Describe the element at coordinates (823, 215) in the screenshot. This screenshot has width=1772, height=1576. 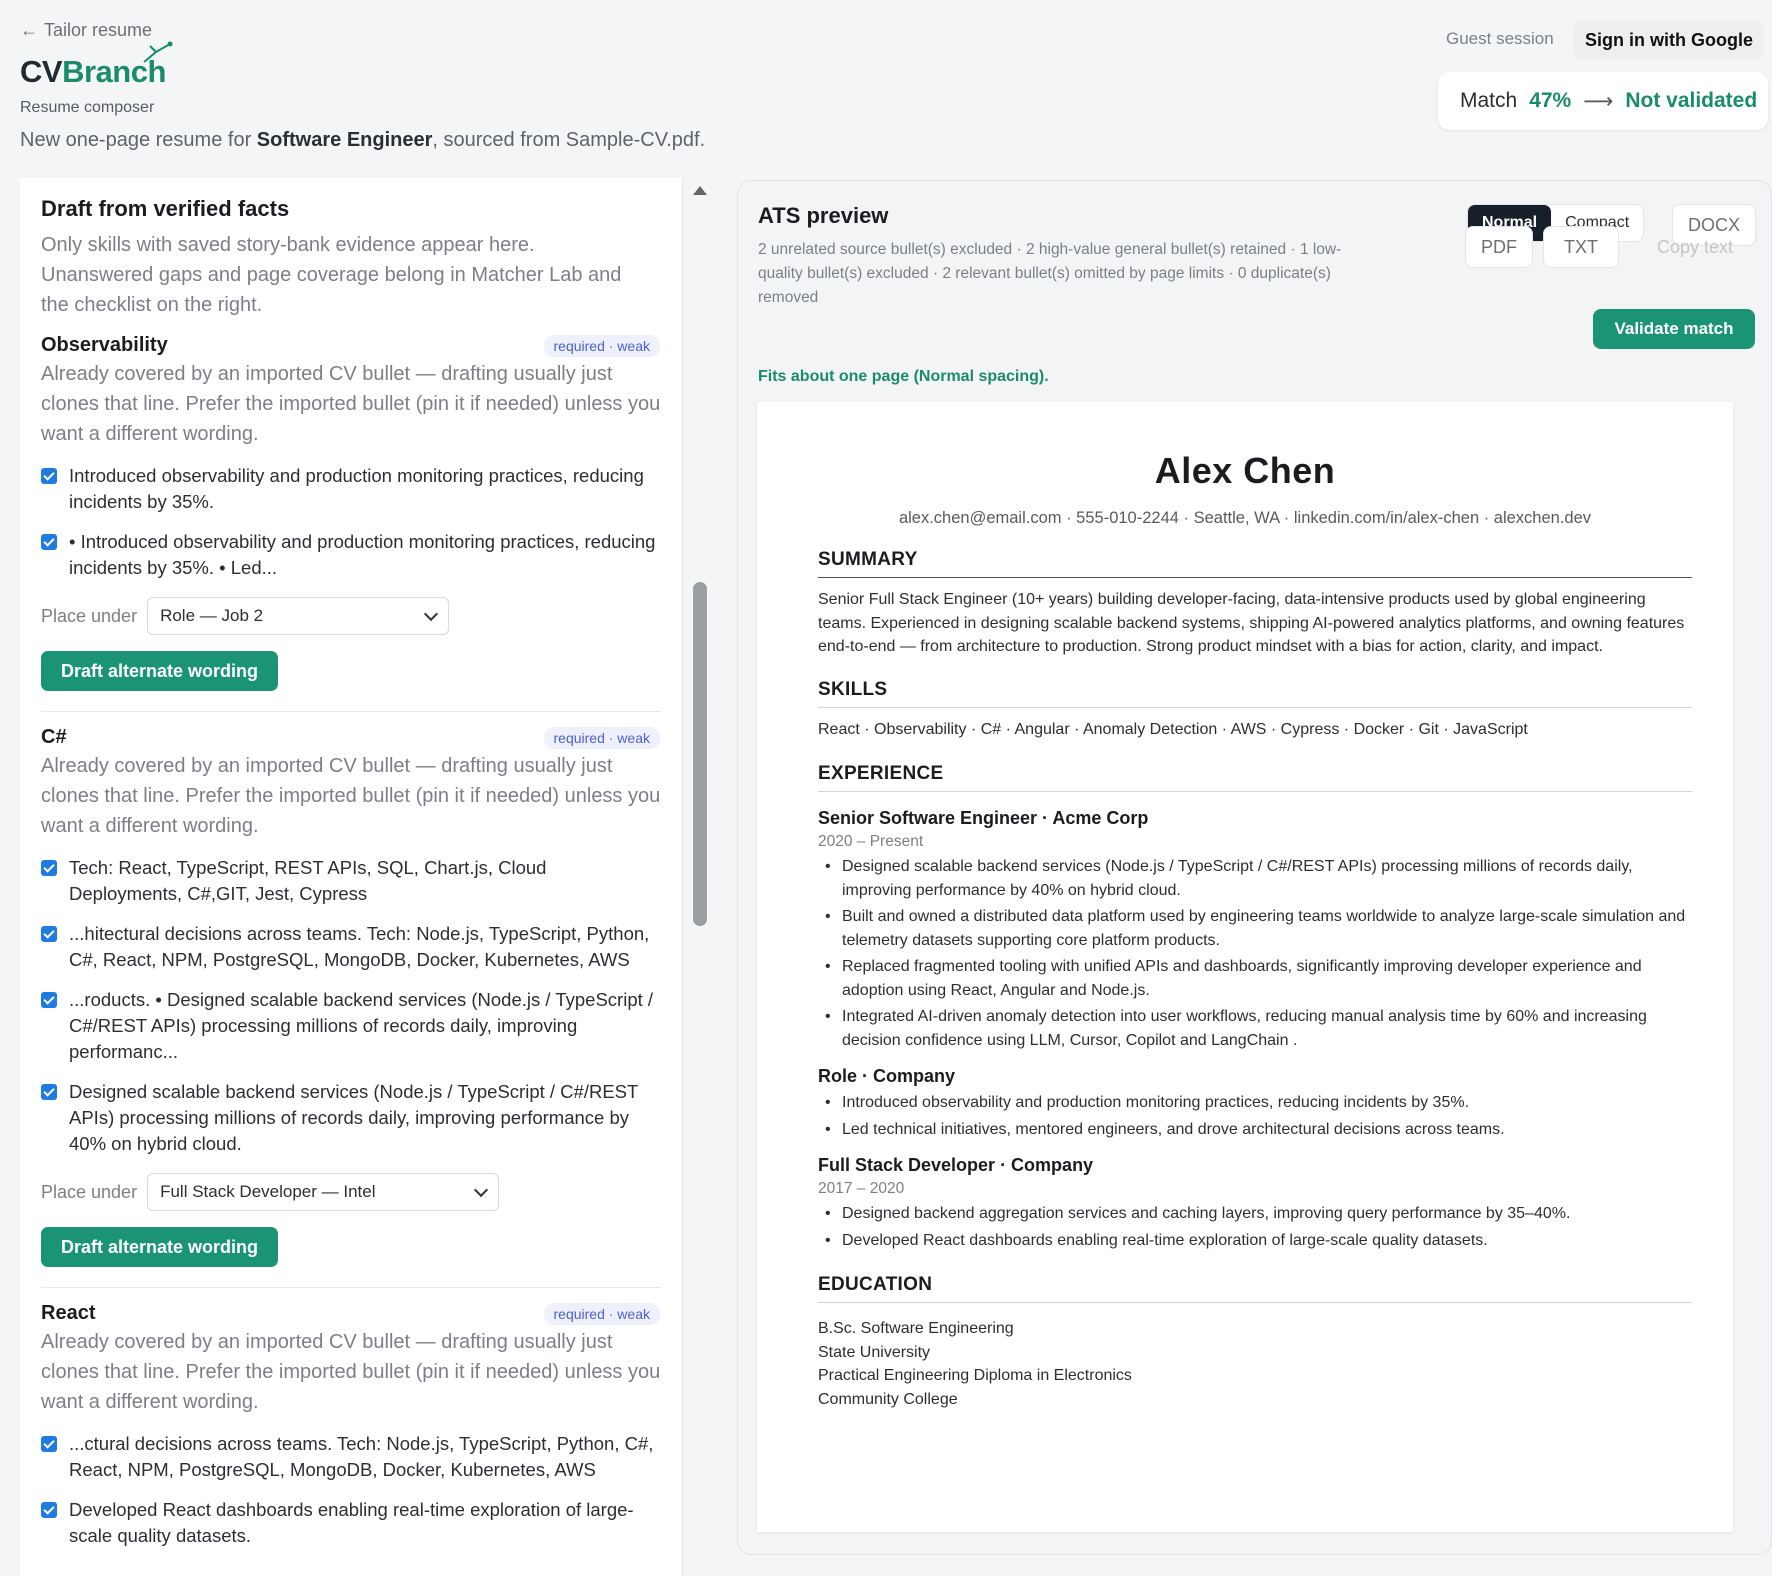
I see `ats-preview-title: ATS preview` at that location.